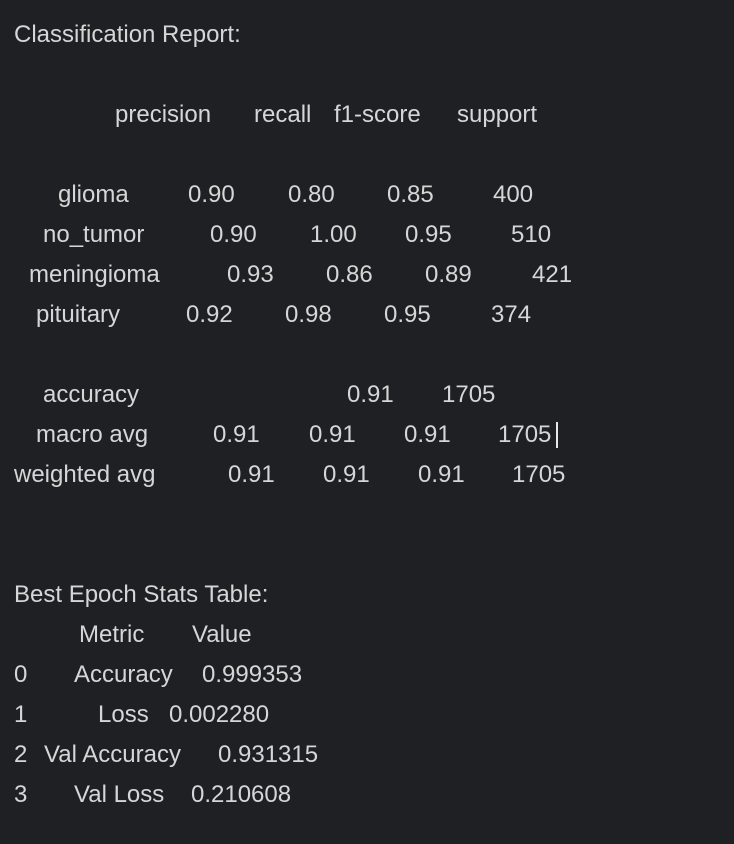 This screenshot has height=844, width=734. I want to click on epoch-heading-line: Best Epoch Stats Table:, so click(134, 595).